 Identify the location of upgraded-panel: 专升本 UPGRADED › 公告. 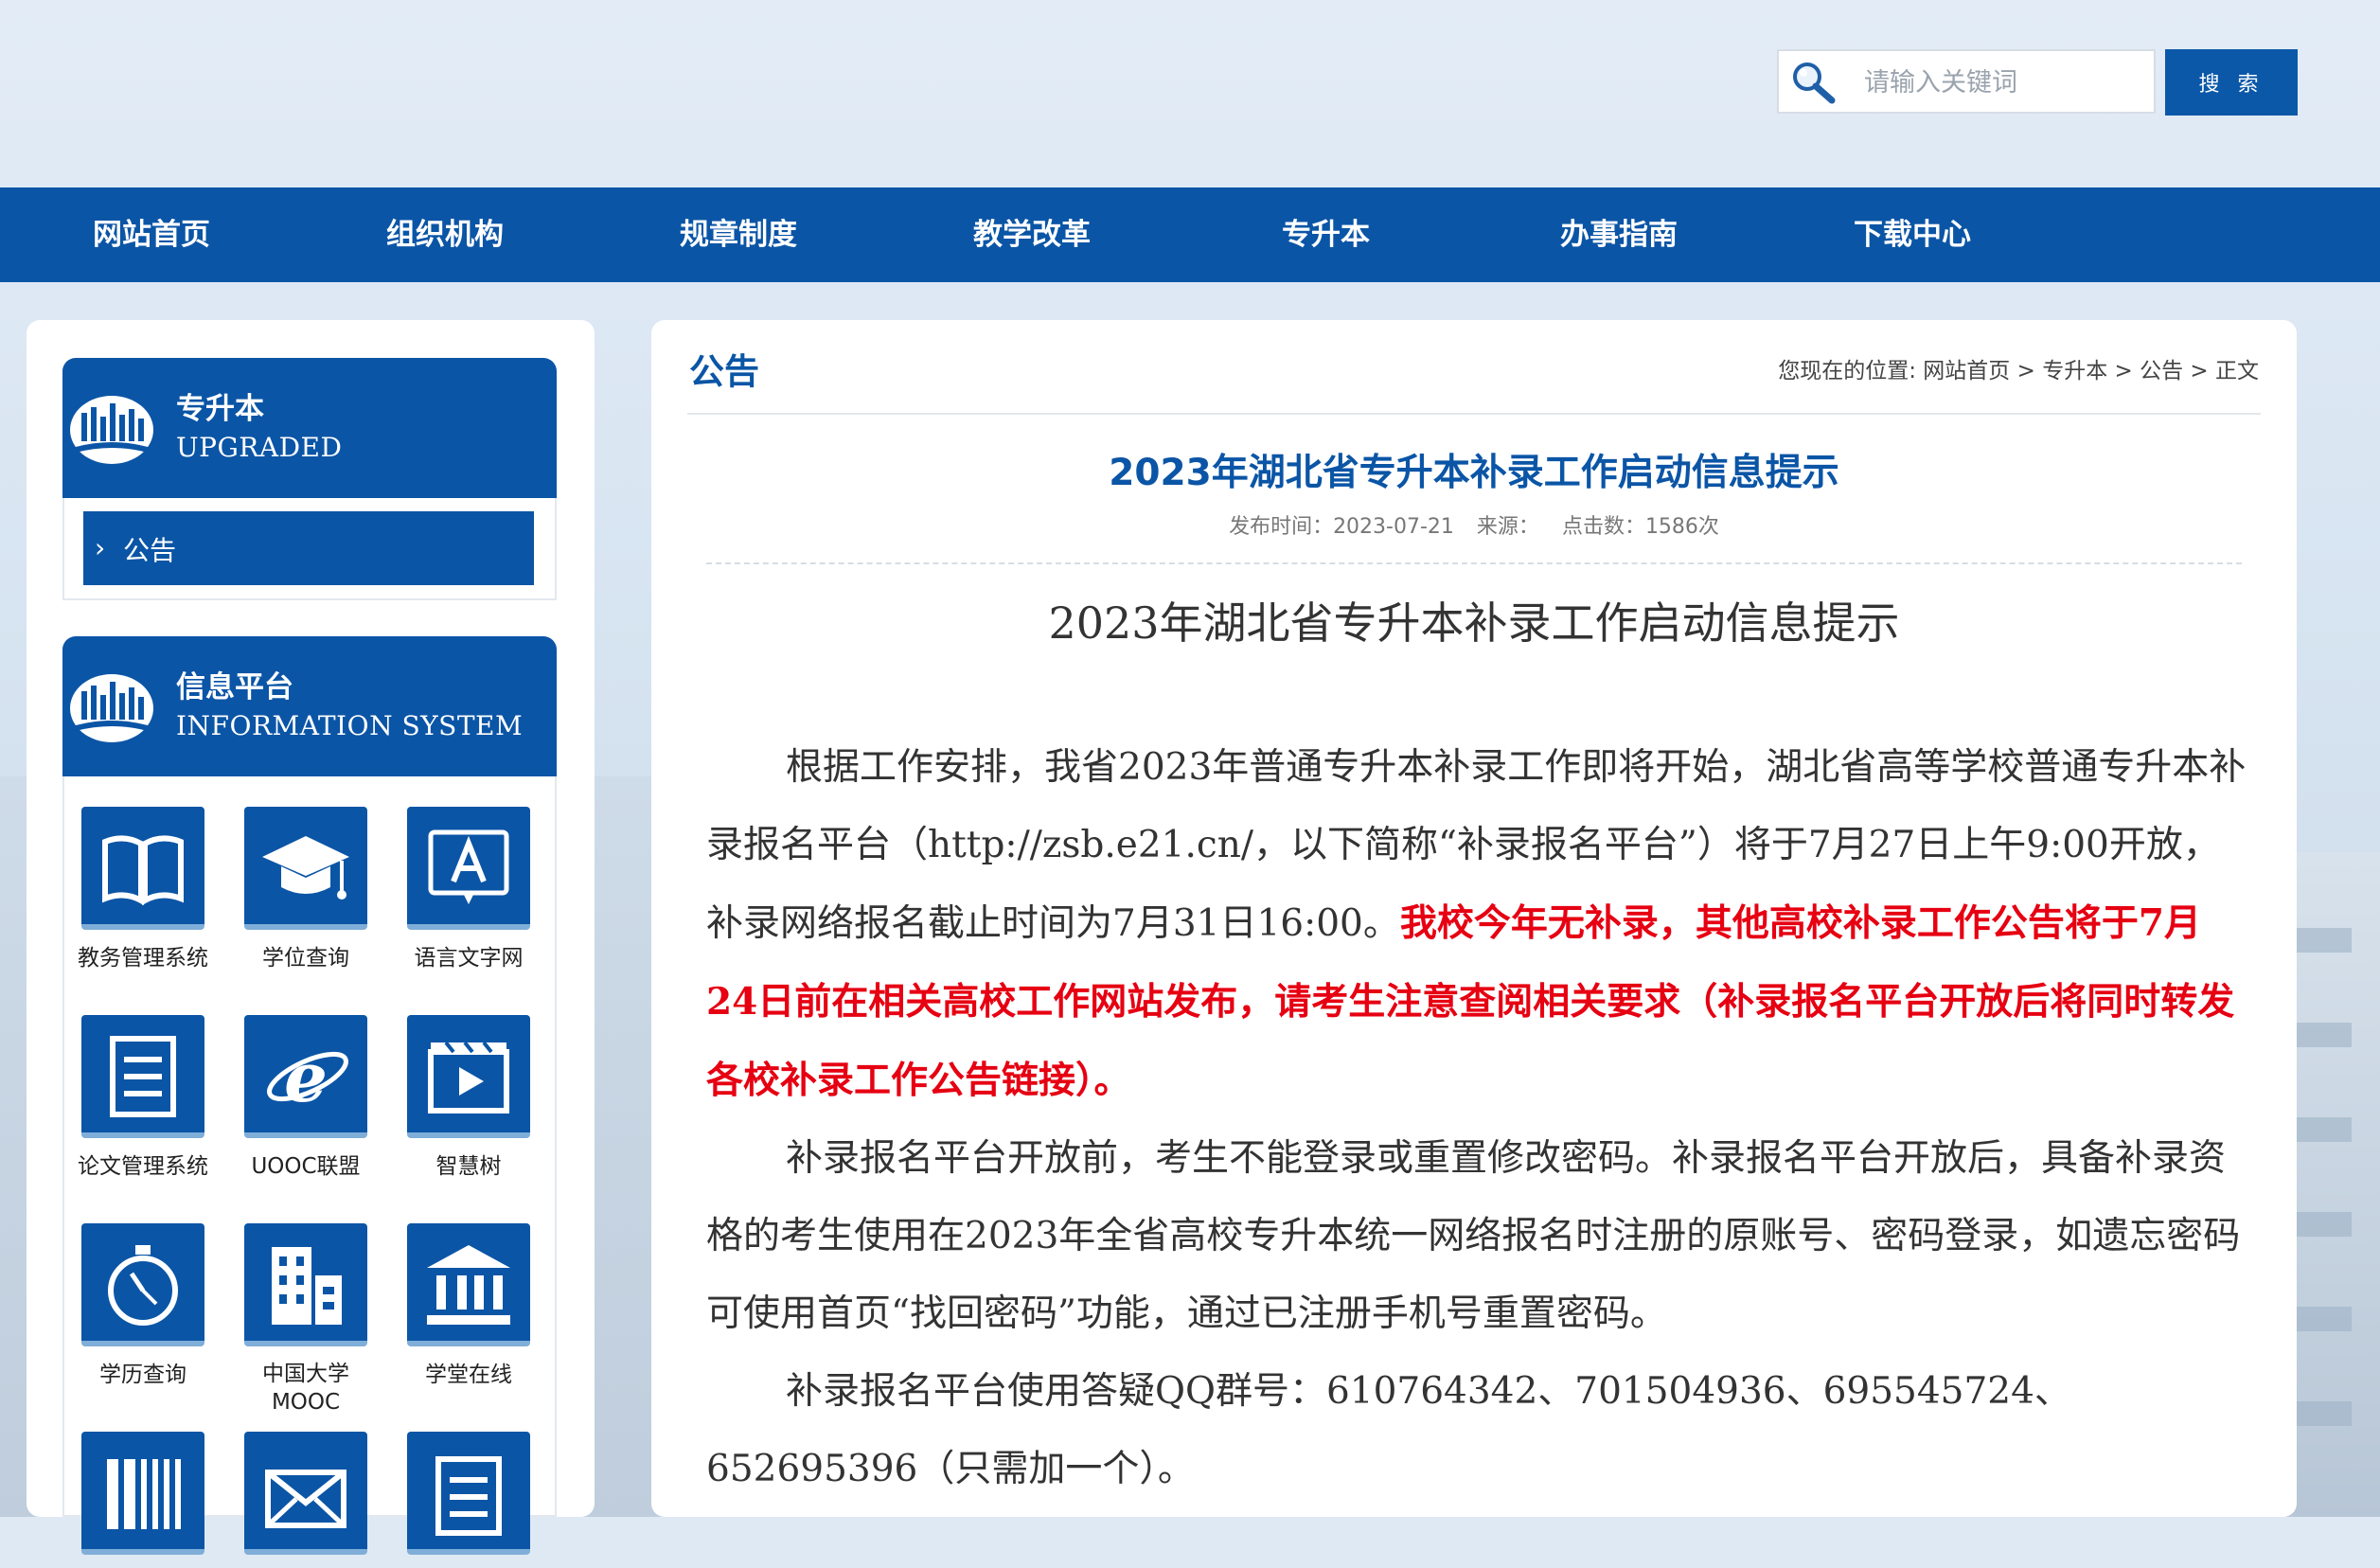
(309, 479).